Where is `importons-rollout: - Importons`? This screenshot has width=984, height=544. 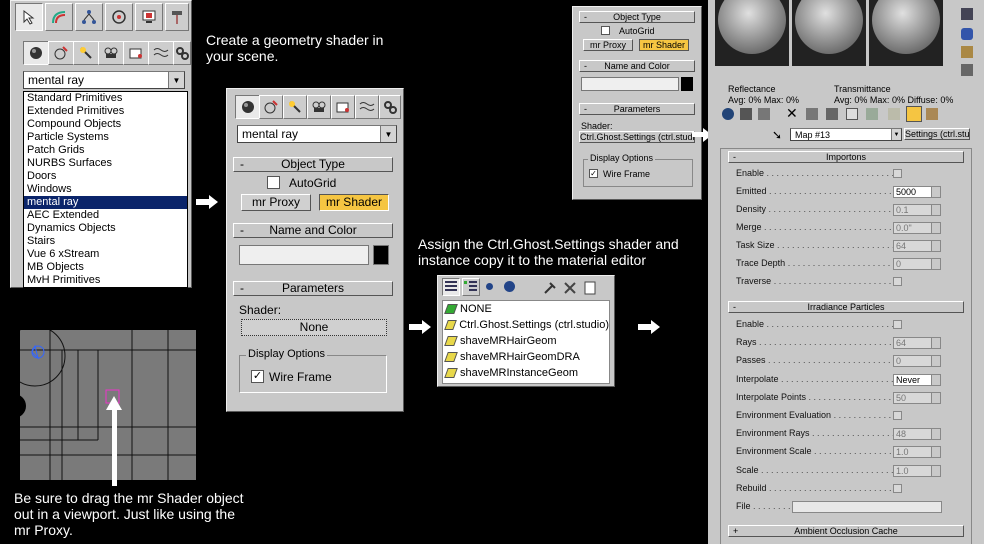
importons-rollout: - Importons is located at coordinates (846, 157).